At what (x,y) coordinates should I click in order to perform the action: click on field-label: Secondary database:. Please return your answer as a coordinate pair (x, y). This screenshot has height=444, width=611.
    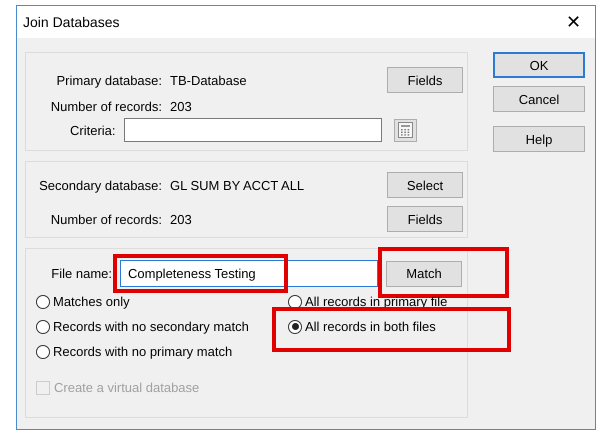
    Looking at the image, I should click on (100, 185).